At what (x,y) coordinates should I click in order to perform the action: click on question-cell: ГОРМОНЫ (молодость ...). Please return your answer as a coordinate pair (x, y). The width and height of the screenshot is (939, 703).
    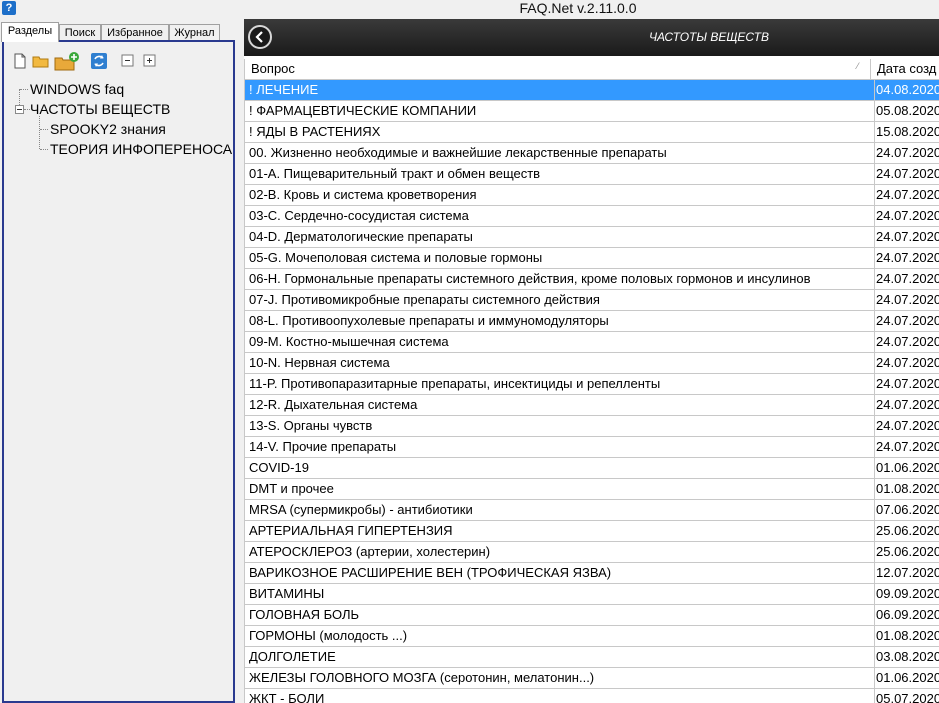
    Looking at the image, I should click on (328, 635).